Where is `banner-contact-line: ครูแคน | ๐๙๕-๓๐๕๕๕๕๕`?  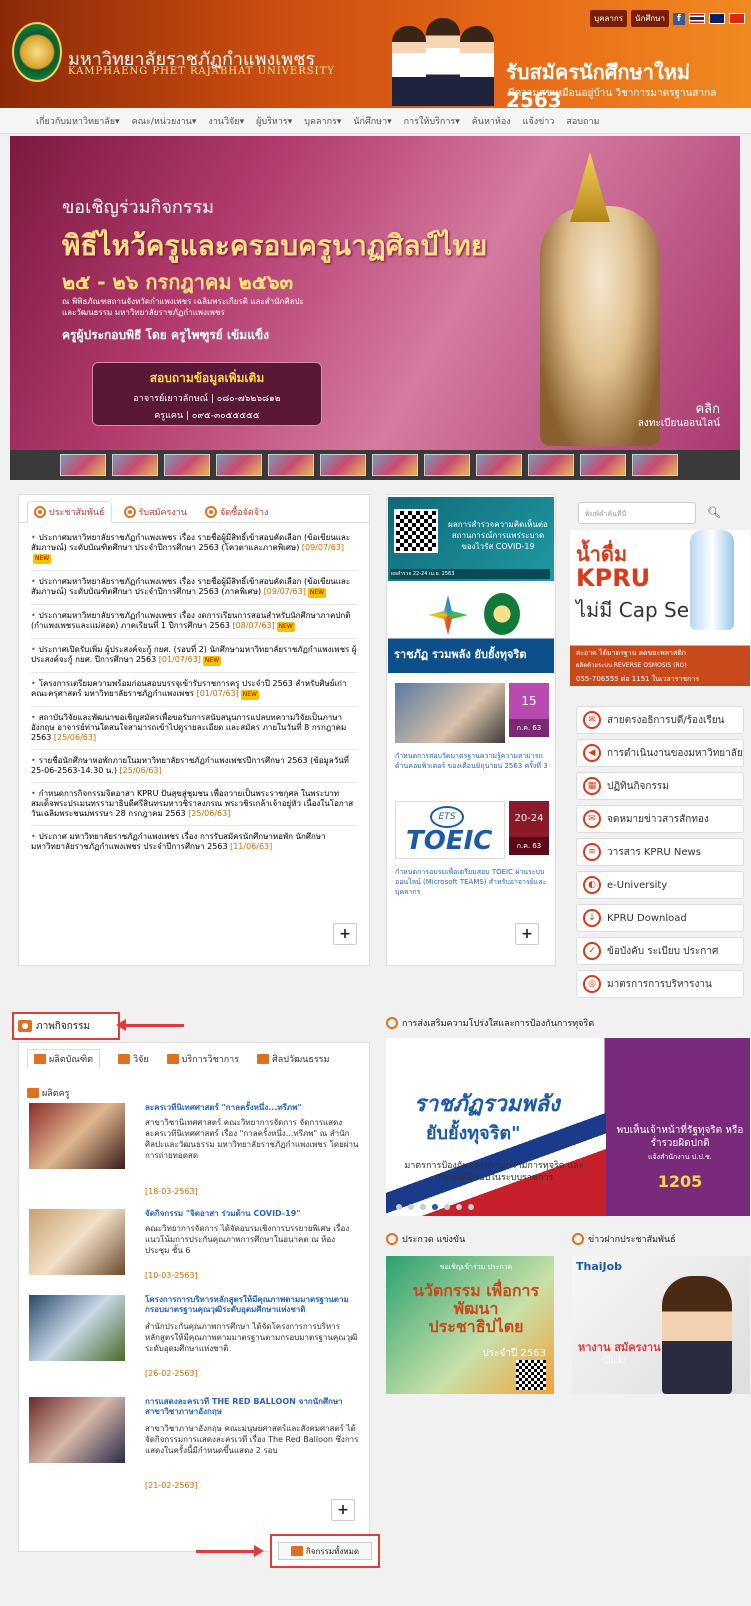 banner-contact-line: ครูแคน | ๐๙๕-๓๐๕๕๕๕๕ is located at coordinates (207, 416).